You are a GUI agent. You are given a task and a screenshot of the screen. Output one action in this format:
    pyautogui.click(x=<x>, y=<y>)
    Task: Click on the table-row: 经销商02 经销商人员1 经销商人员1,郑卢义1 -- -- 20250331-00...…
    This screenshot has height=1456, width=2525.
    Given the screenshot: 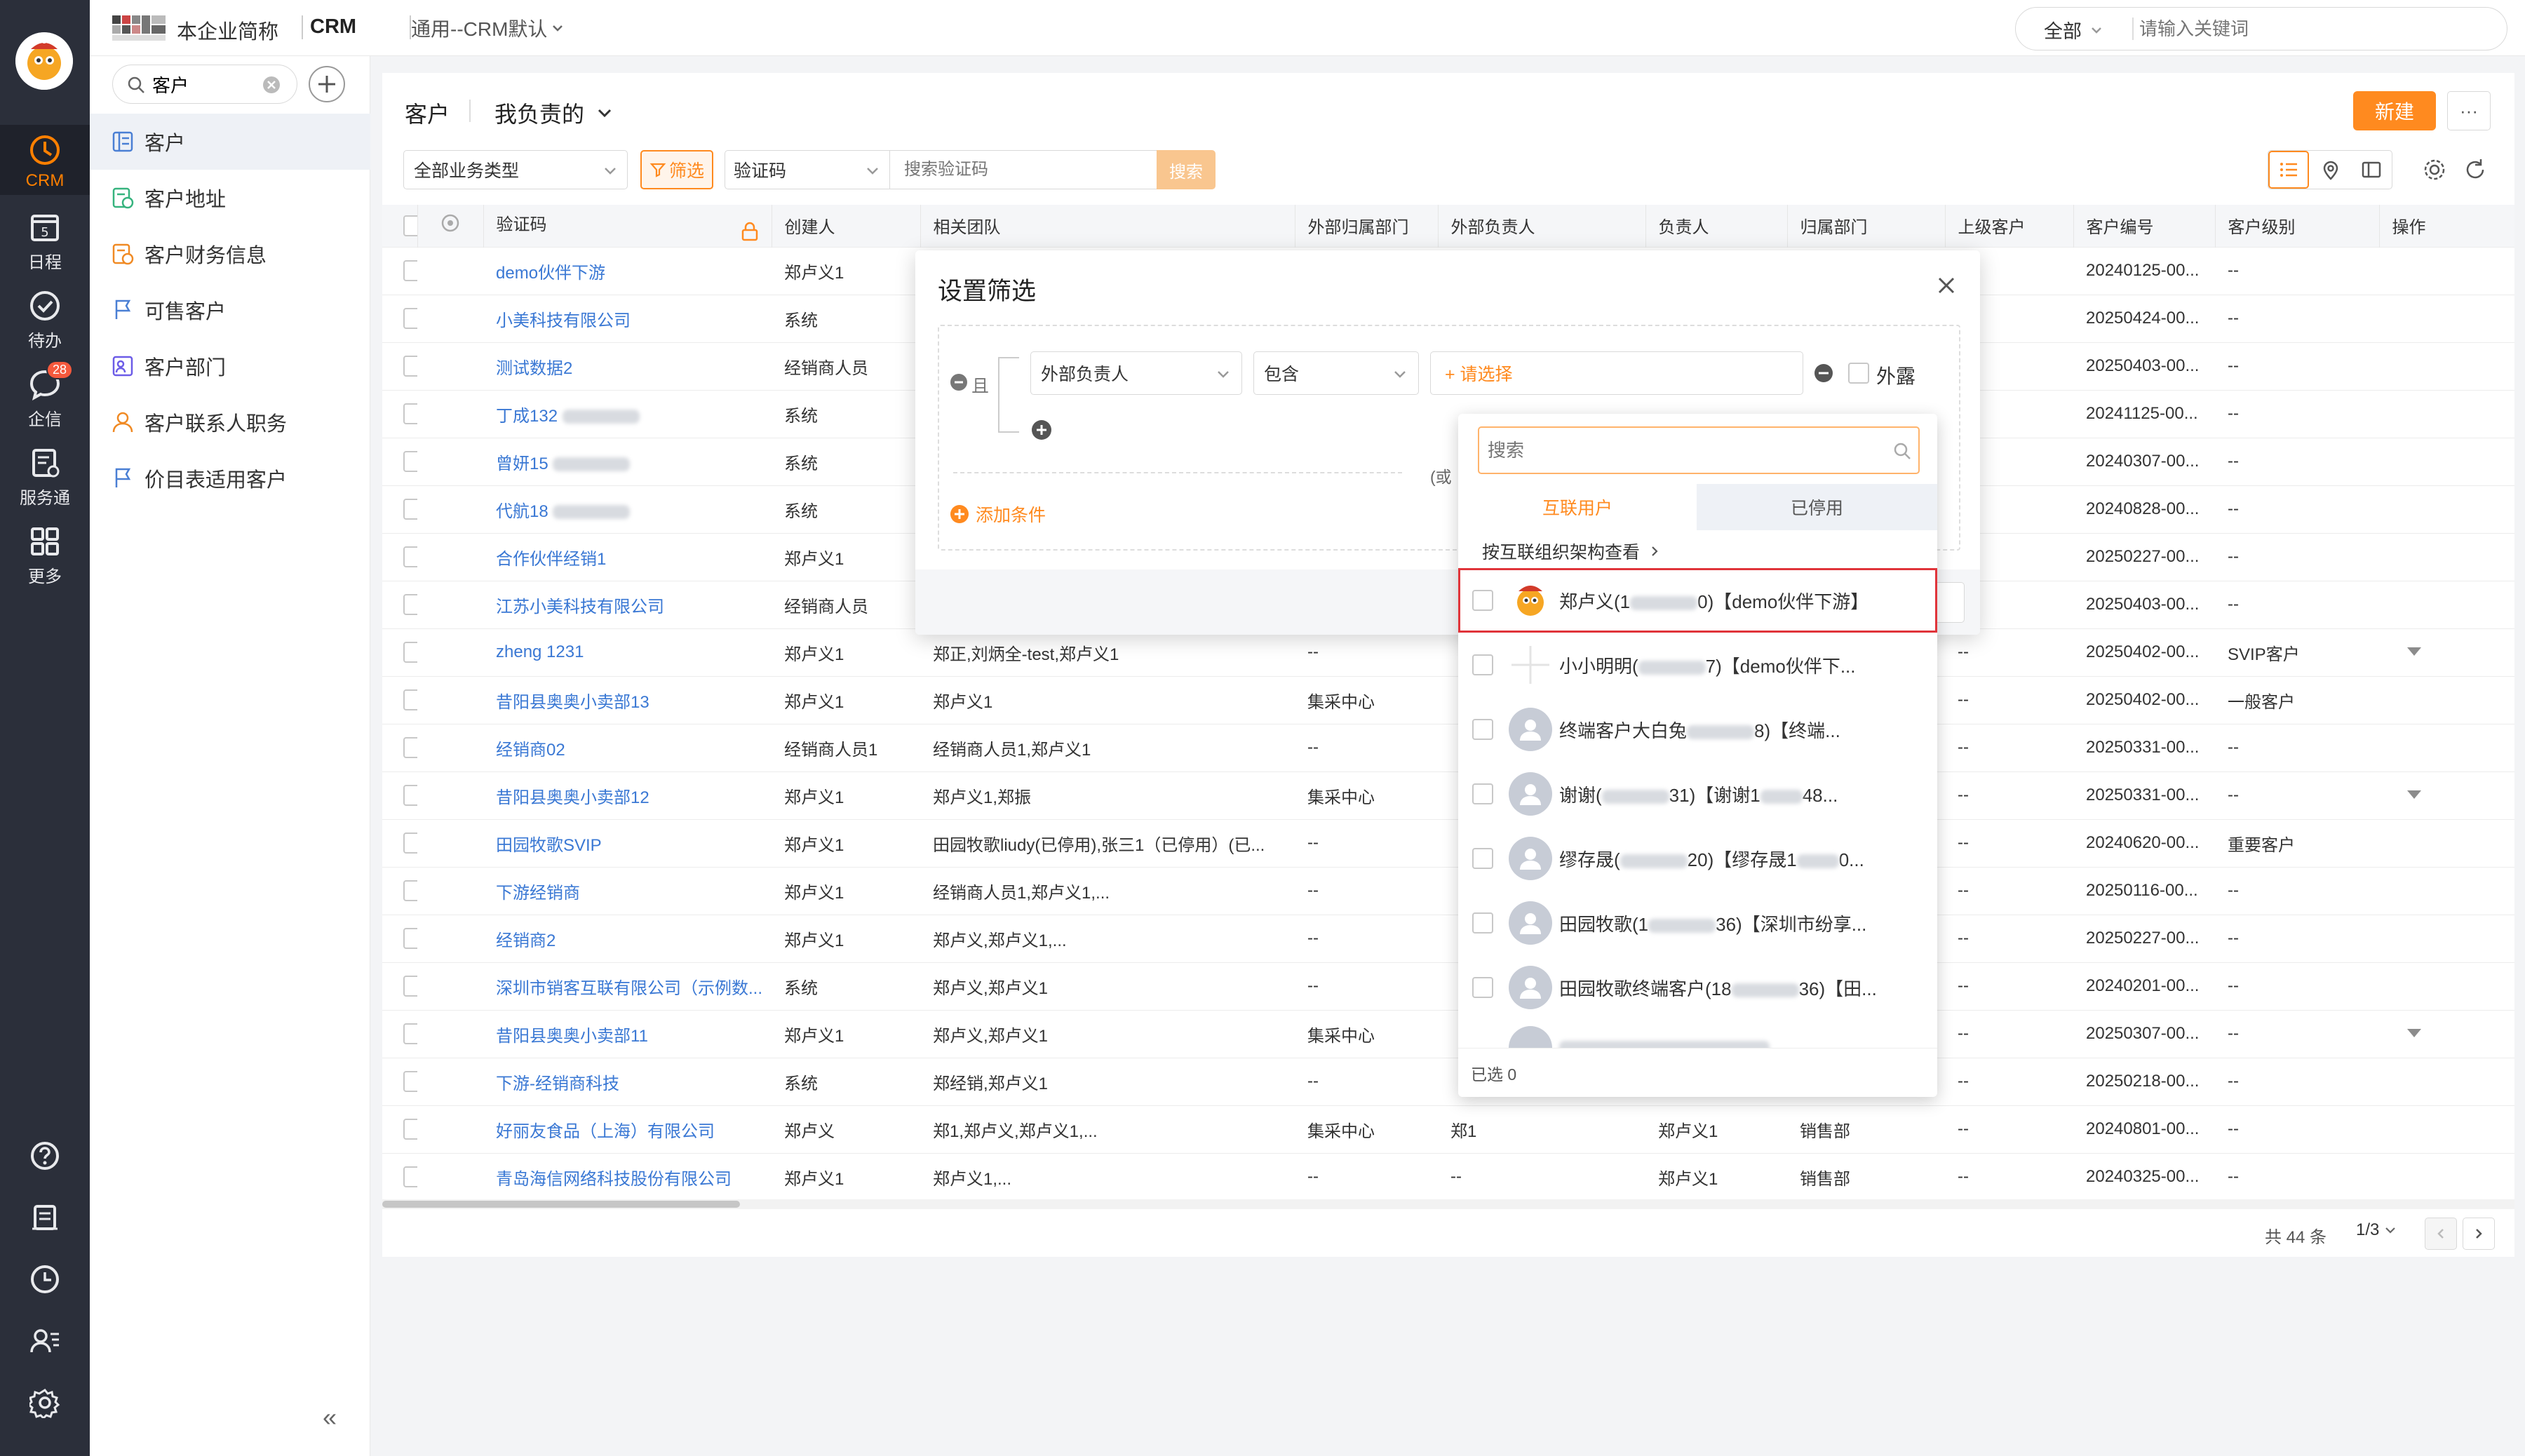 What is the action you would take?
    pyautogui.click(x=1448, y=747)
    